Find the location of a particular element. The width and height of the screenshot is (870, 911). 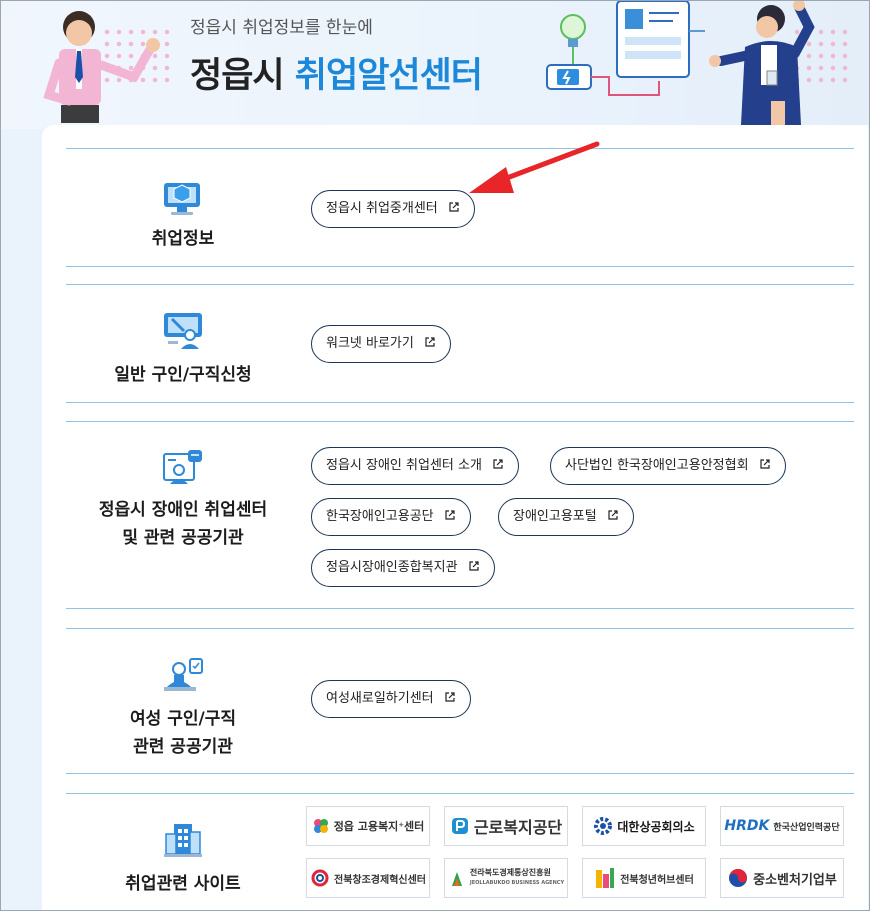

comwel-logo-icon is located at coordinates (459, 826).